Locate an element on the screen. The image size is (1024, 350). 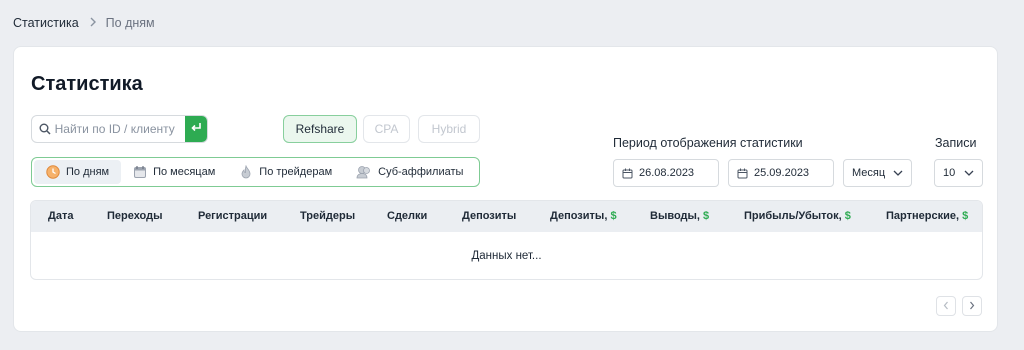
column-header: Переходы is located at coordinates (135, 216).